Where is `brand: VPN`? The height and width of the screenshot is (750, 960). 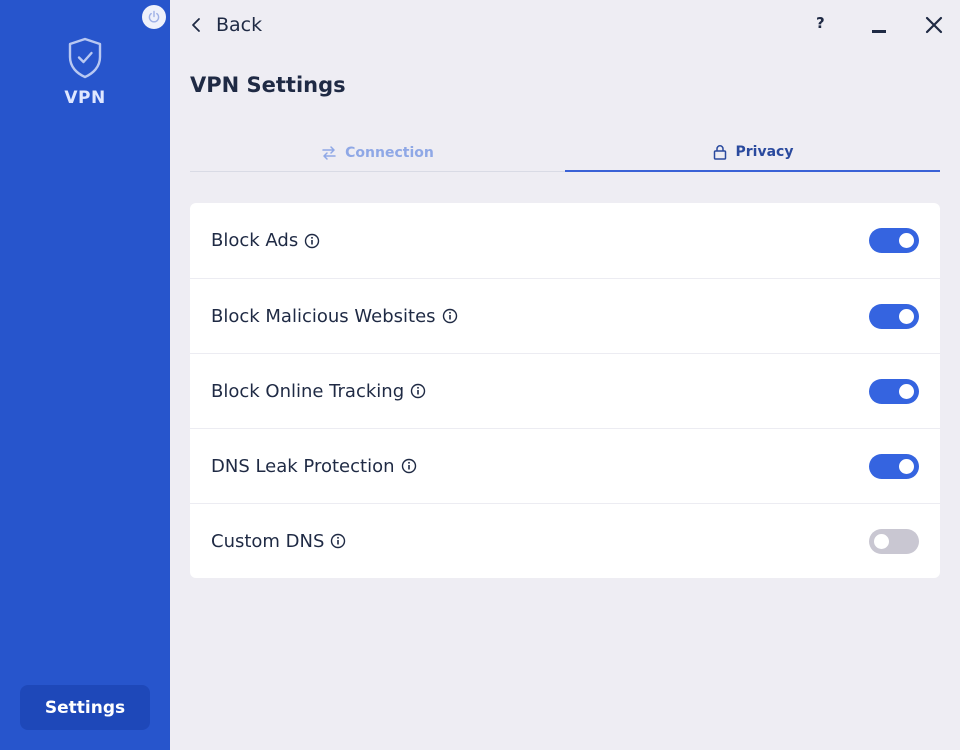
brand: VPN is located at coordinates (85, 72).